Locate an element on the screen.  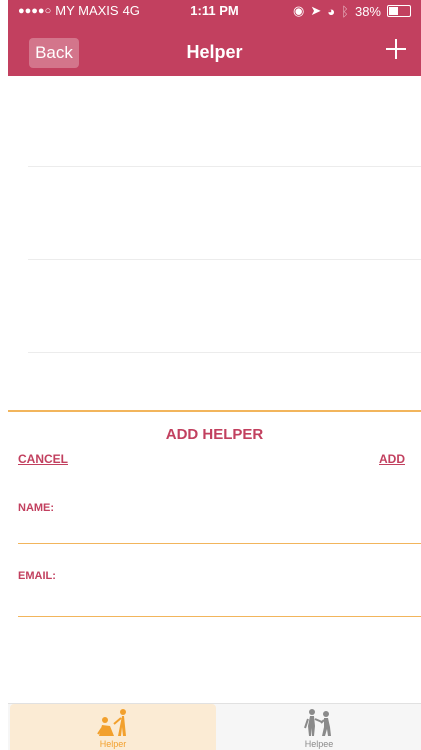
tab-bar: Helper Helpee is located at coordinates (214, 726).